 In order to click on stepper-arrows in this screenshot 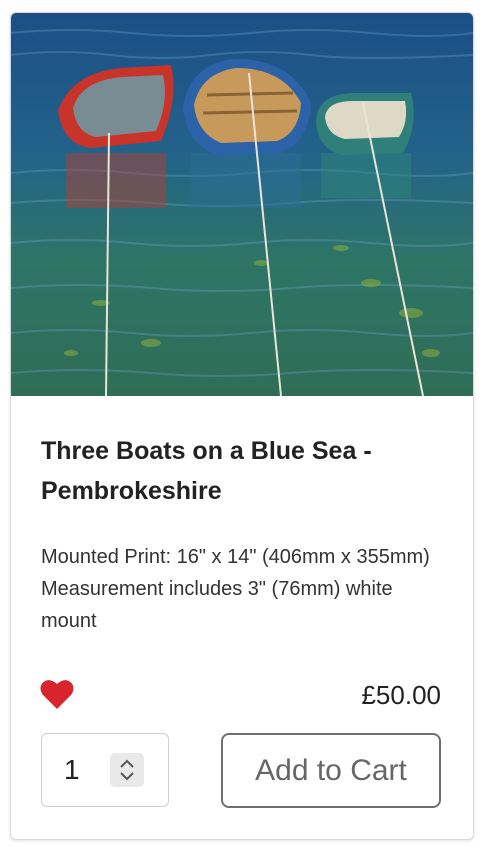, I will do `click(127, 770)`.